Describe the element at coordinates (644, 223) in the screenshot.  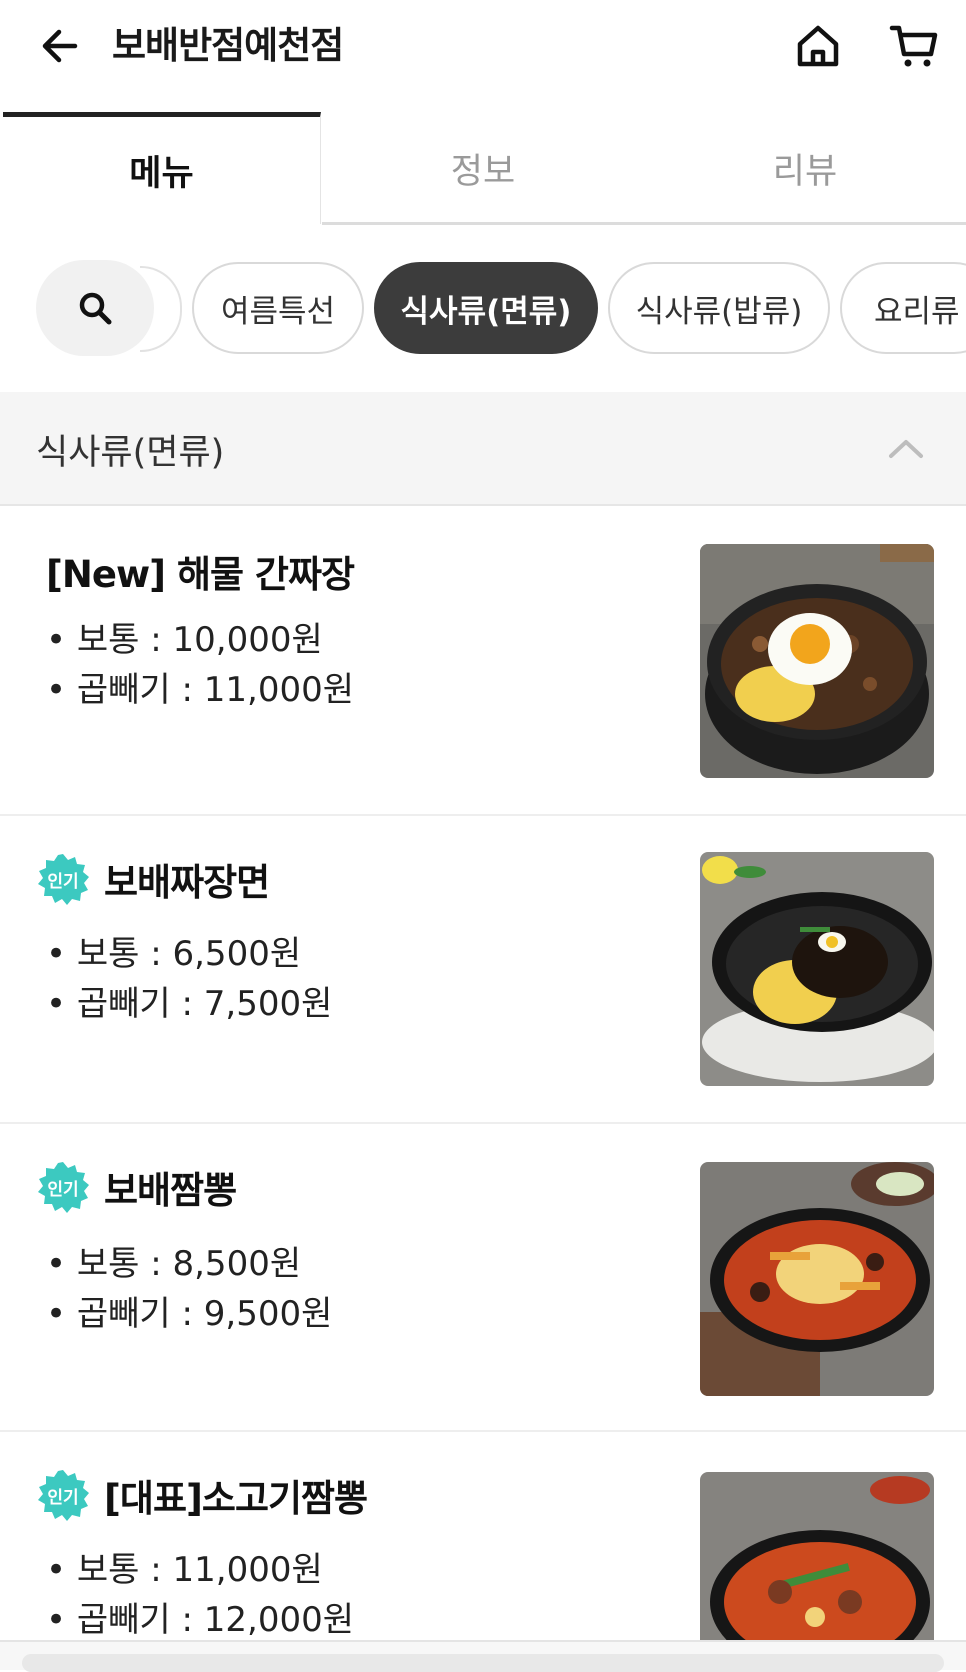
I see `tab-divider` at that location.